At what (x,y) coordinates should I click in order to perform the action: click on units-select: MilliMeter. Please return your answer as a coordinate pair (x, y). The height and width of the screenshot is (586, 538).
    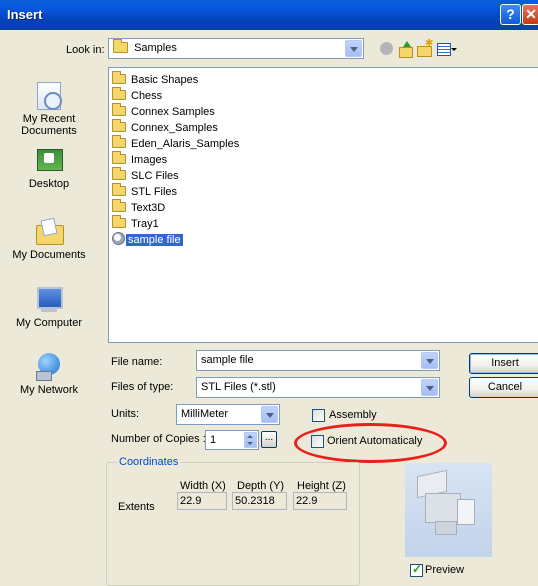
    Looking at the image, I should click on (228, 414).